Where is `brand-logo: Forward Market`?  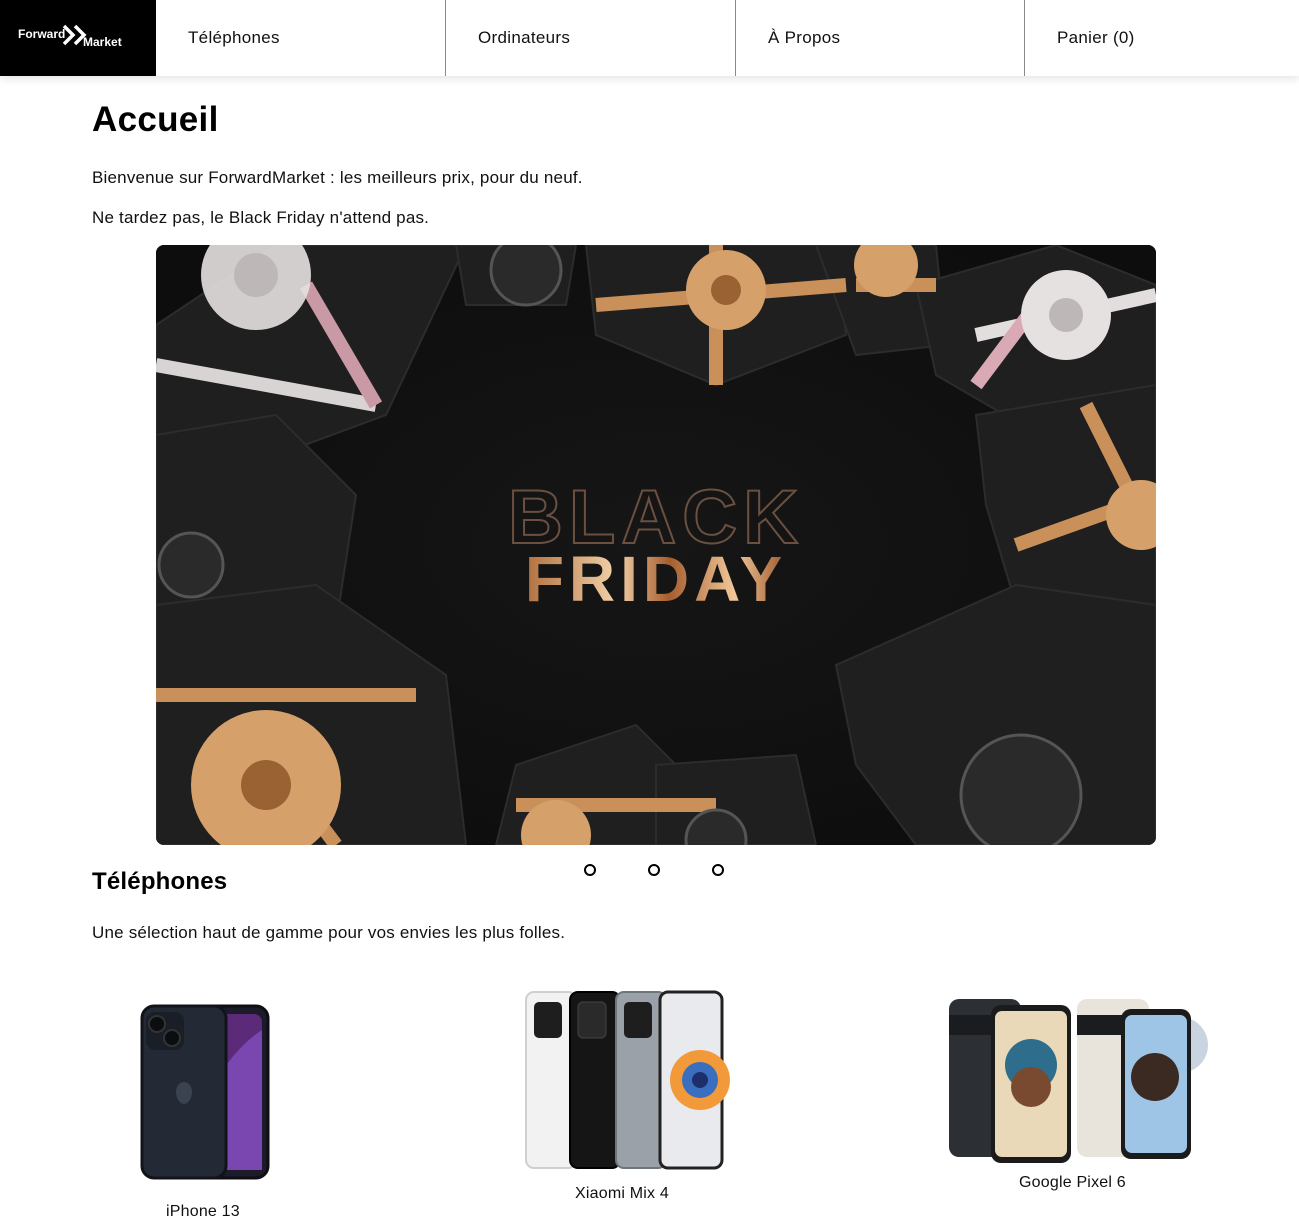
brand-logo: Forward Market is located at coordinates (78, 38).